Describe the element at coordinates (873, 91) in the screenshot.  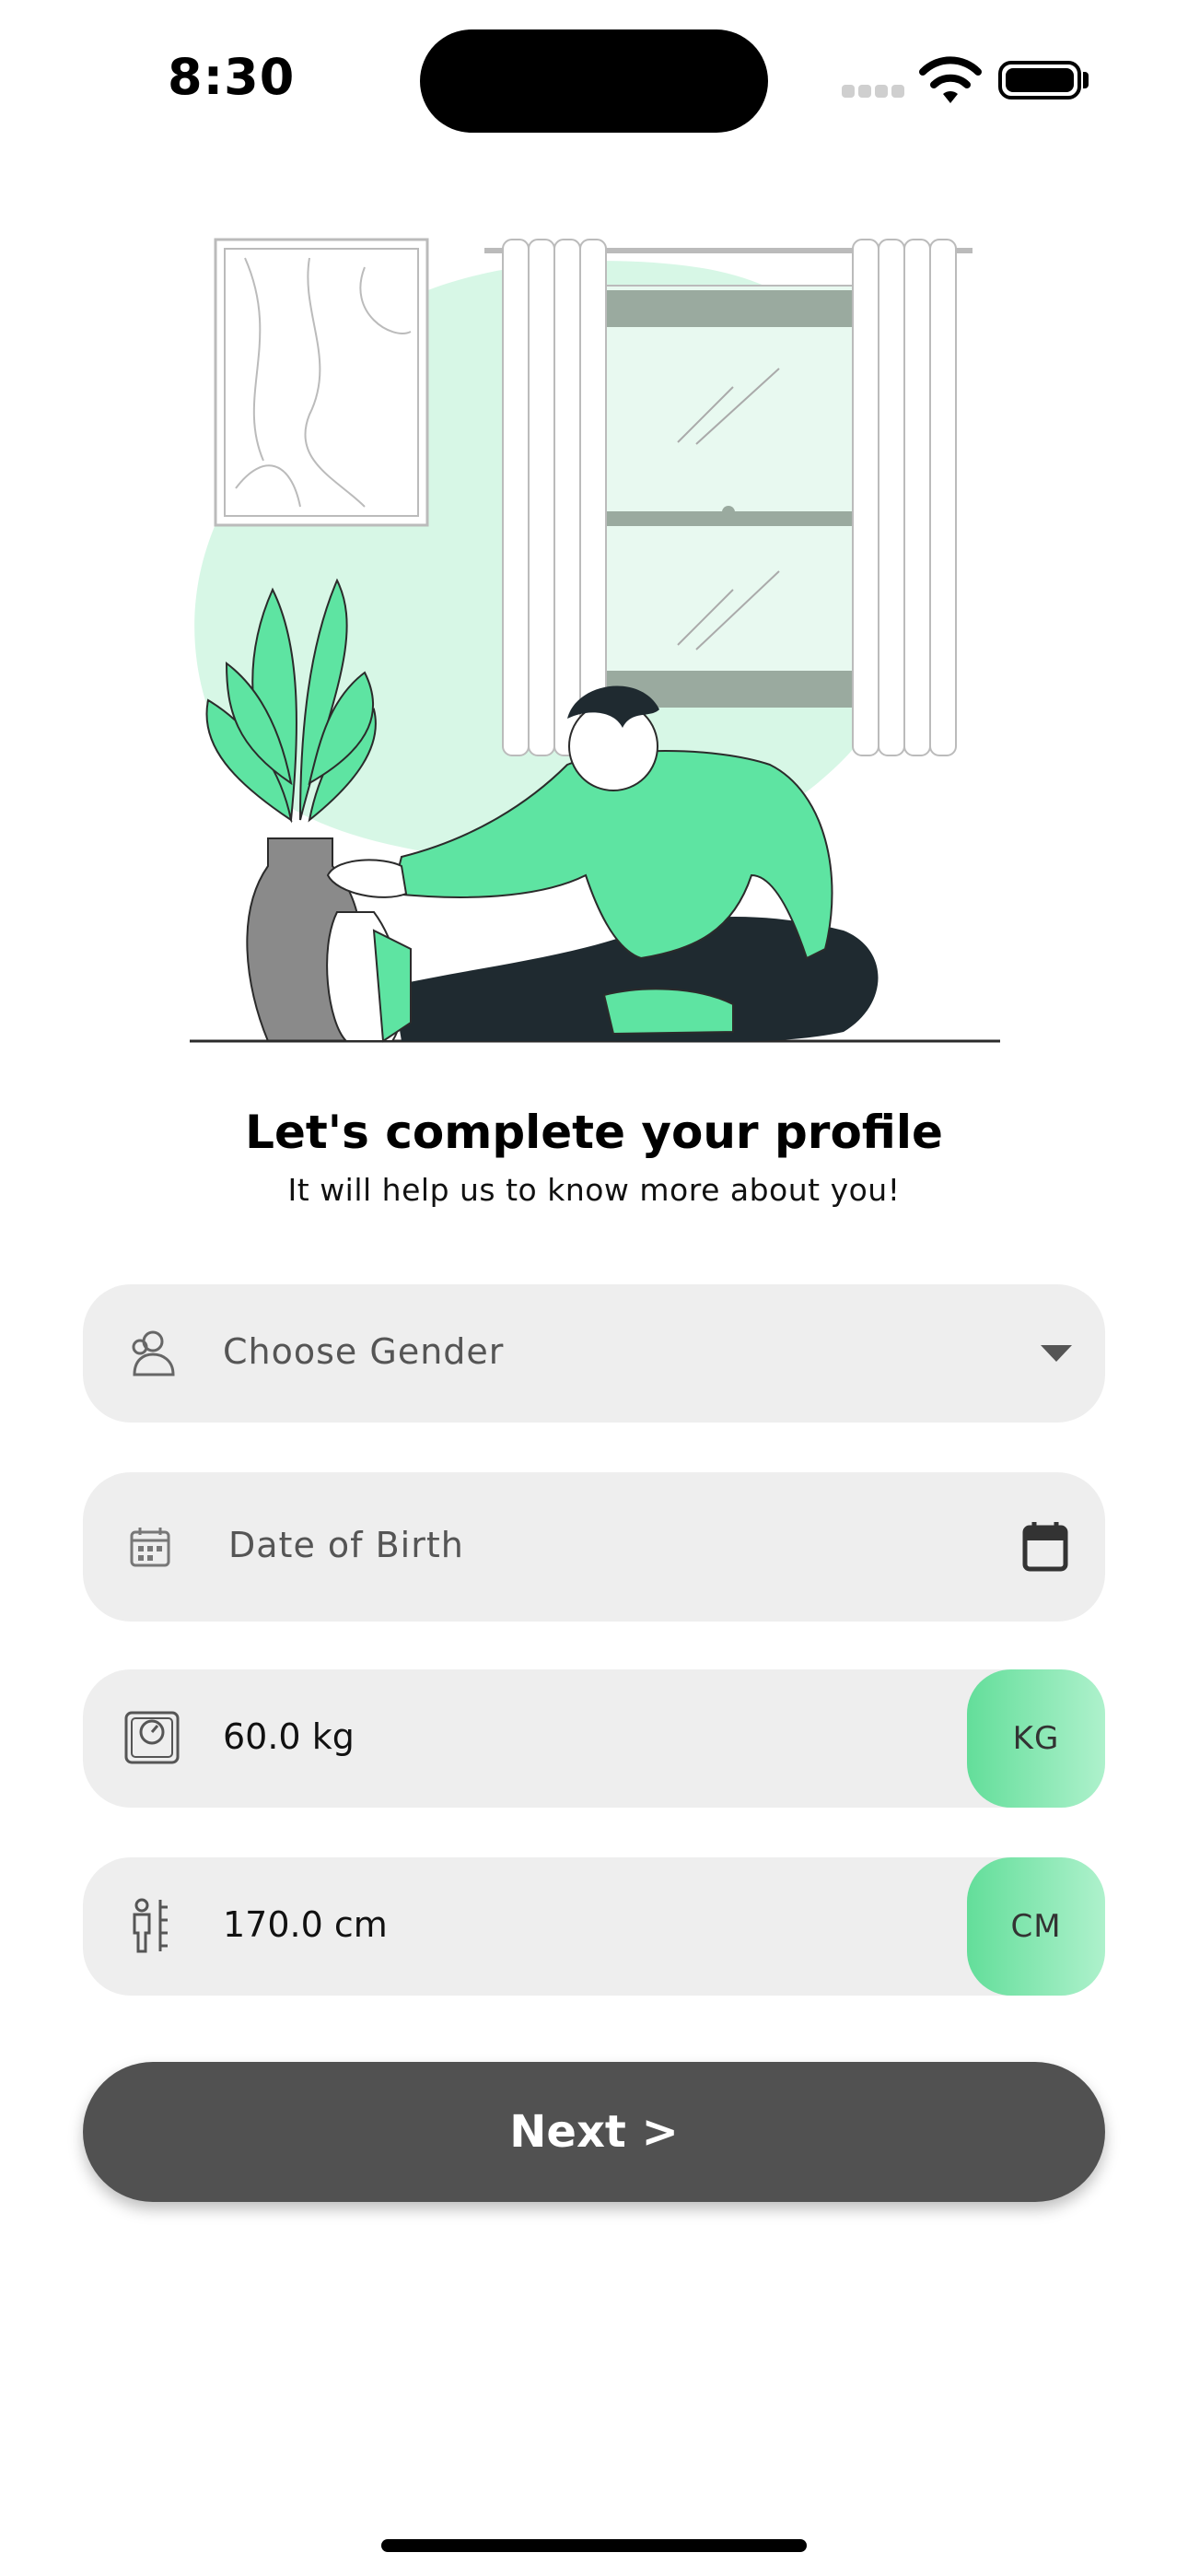
I see `cellular-signal-icon` at that location.